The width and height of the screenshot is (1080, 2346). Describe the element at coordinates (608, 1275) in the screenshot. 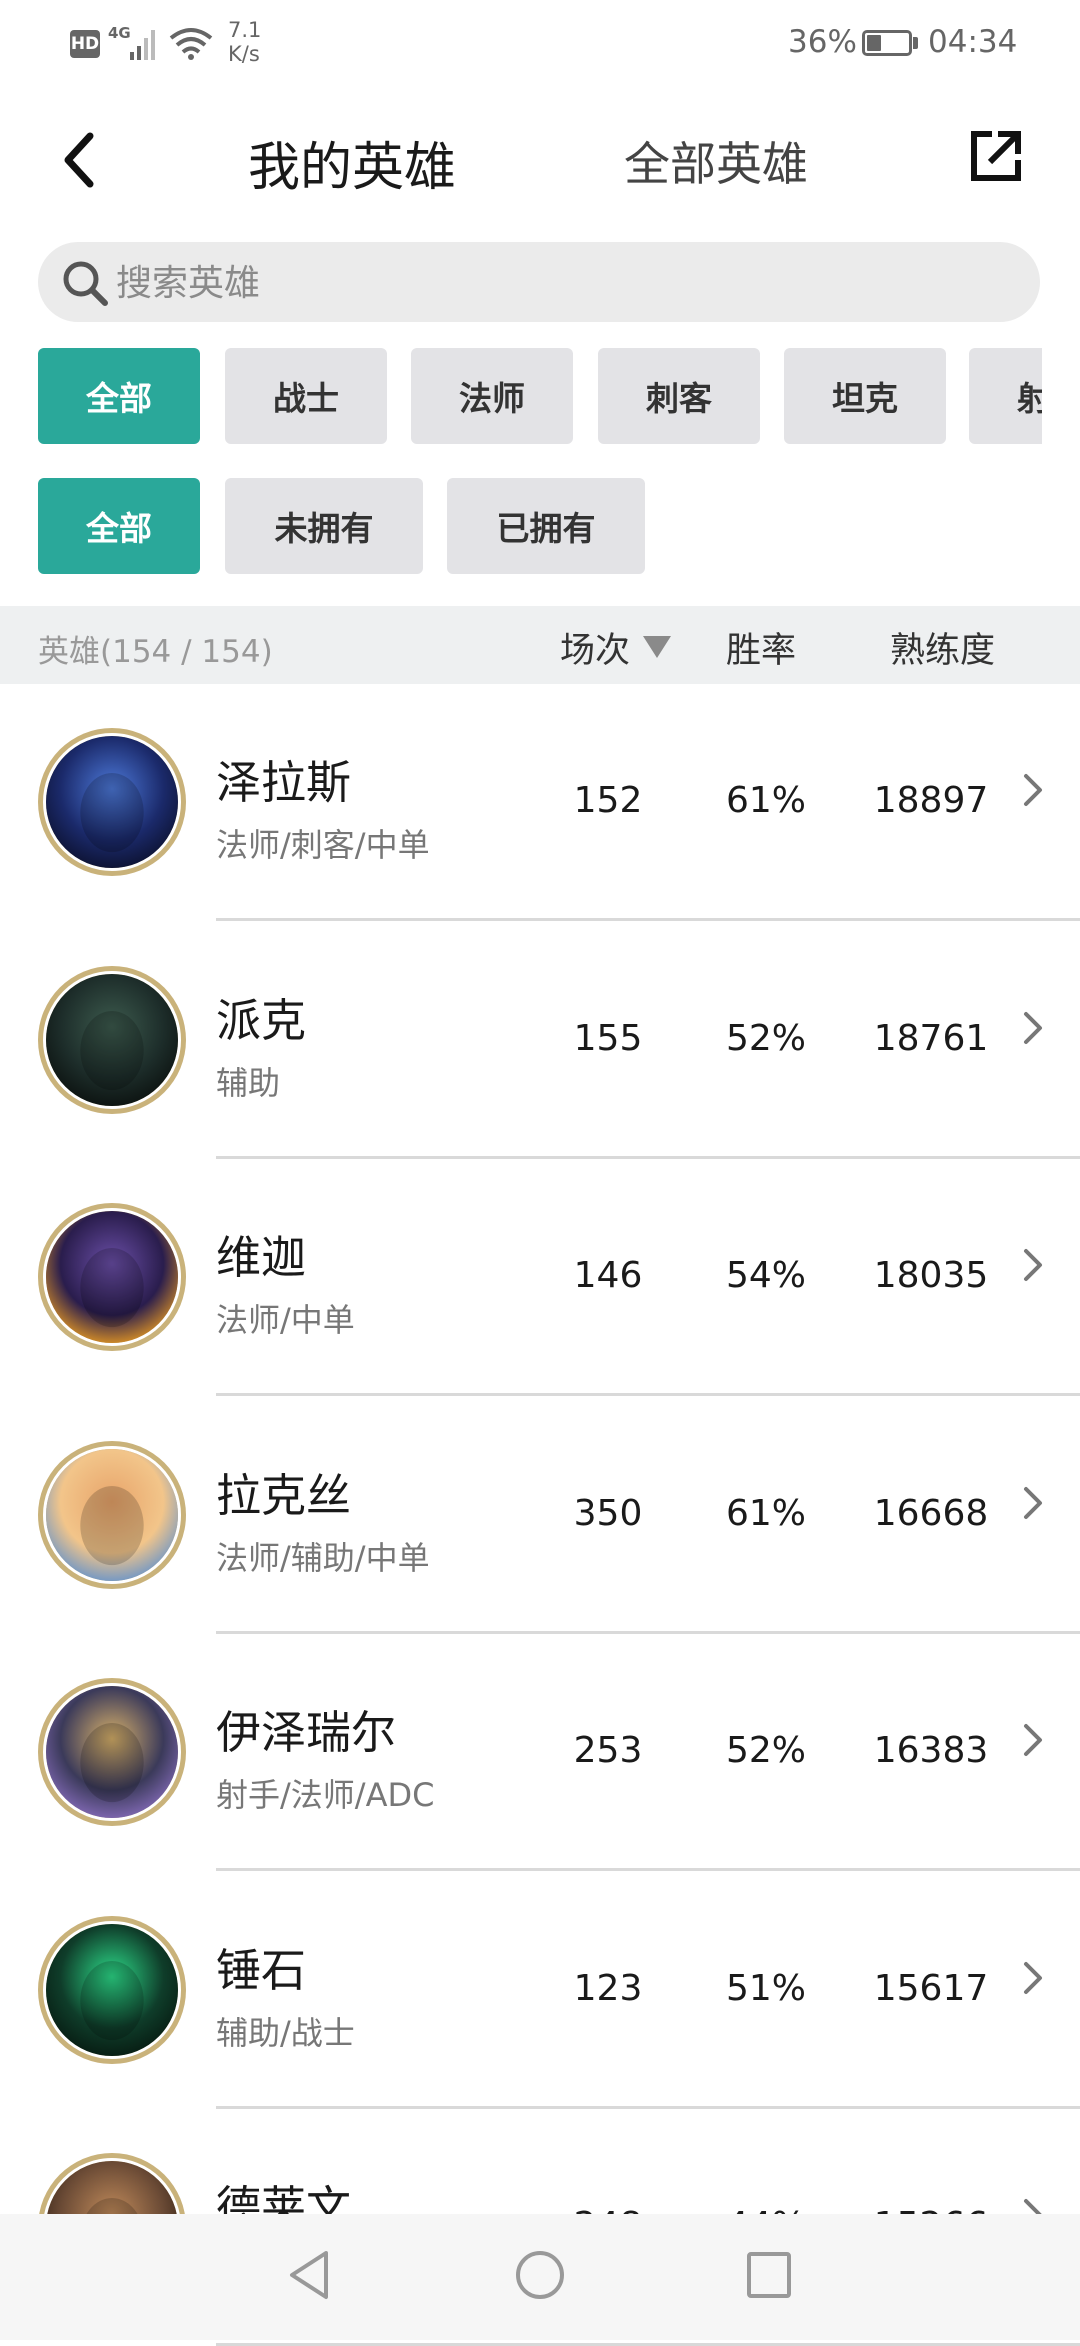

I see `hero-games: 146` at that location.